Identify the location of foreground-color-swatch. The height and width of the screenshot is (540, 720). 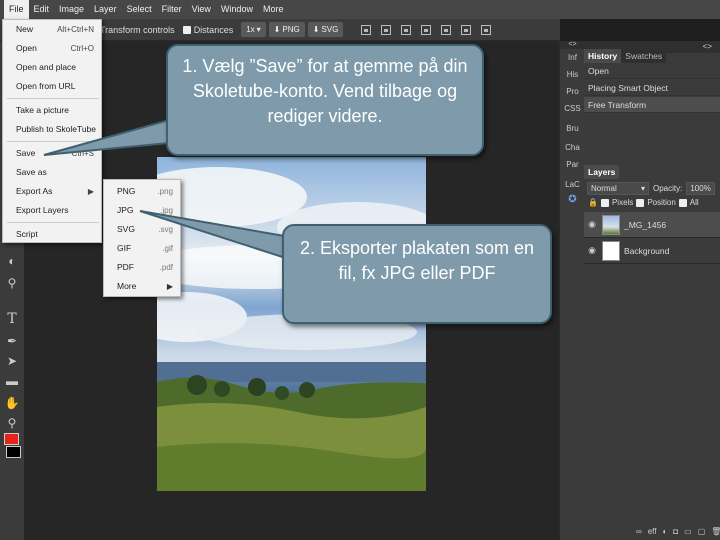
(11, 439).